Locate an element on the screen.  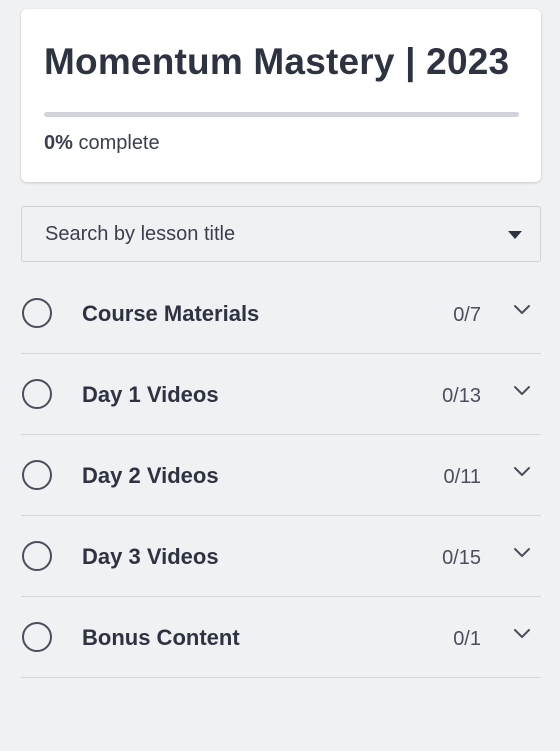
section-count: 0/11 is located at coordinates (462, 477).